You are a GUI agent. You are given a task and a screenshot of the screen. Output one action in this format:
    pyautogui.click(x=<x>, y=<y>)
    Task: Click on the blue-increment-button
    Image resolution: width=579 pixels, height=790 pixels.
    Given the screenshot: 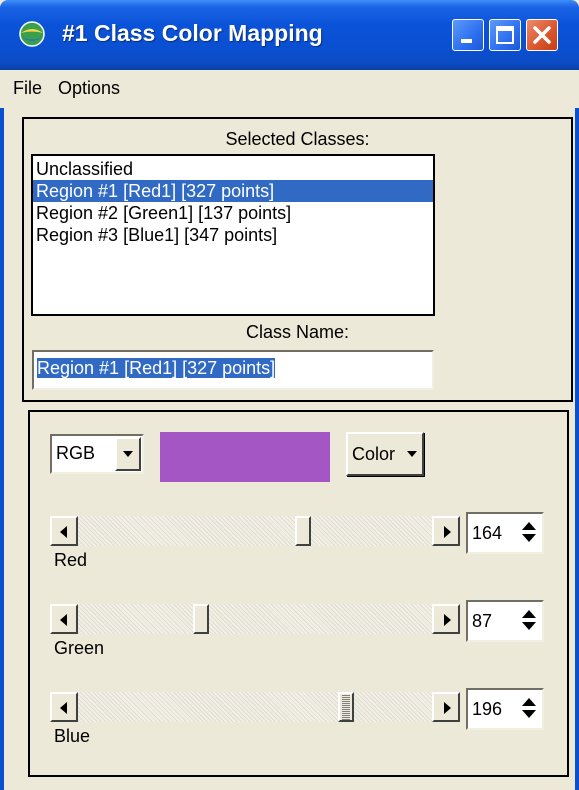 What is the action you would take?
    pyautogui.click(x=446, y=707)
    